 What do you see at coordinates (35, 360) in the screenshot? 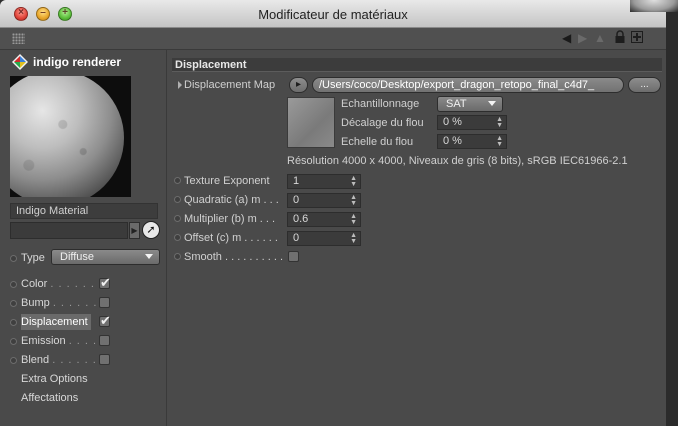
I see `channel-label-blend: Blend` at bounding box center [35, 360].